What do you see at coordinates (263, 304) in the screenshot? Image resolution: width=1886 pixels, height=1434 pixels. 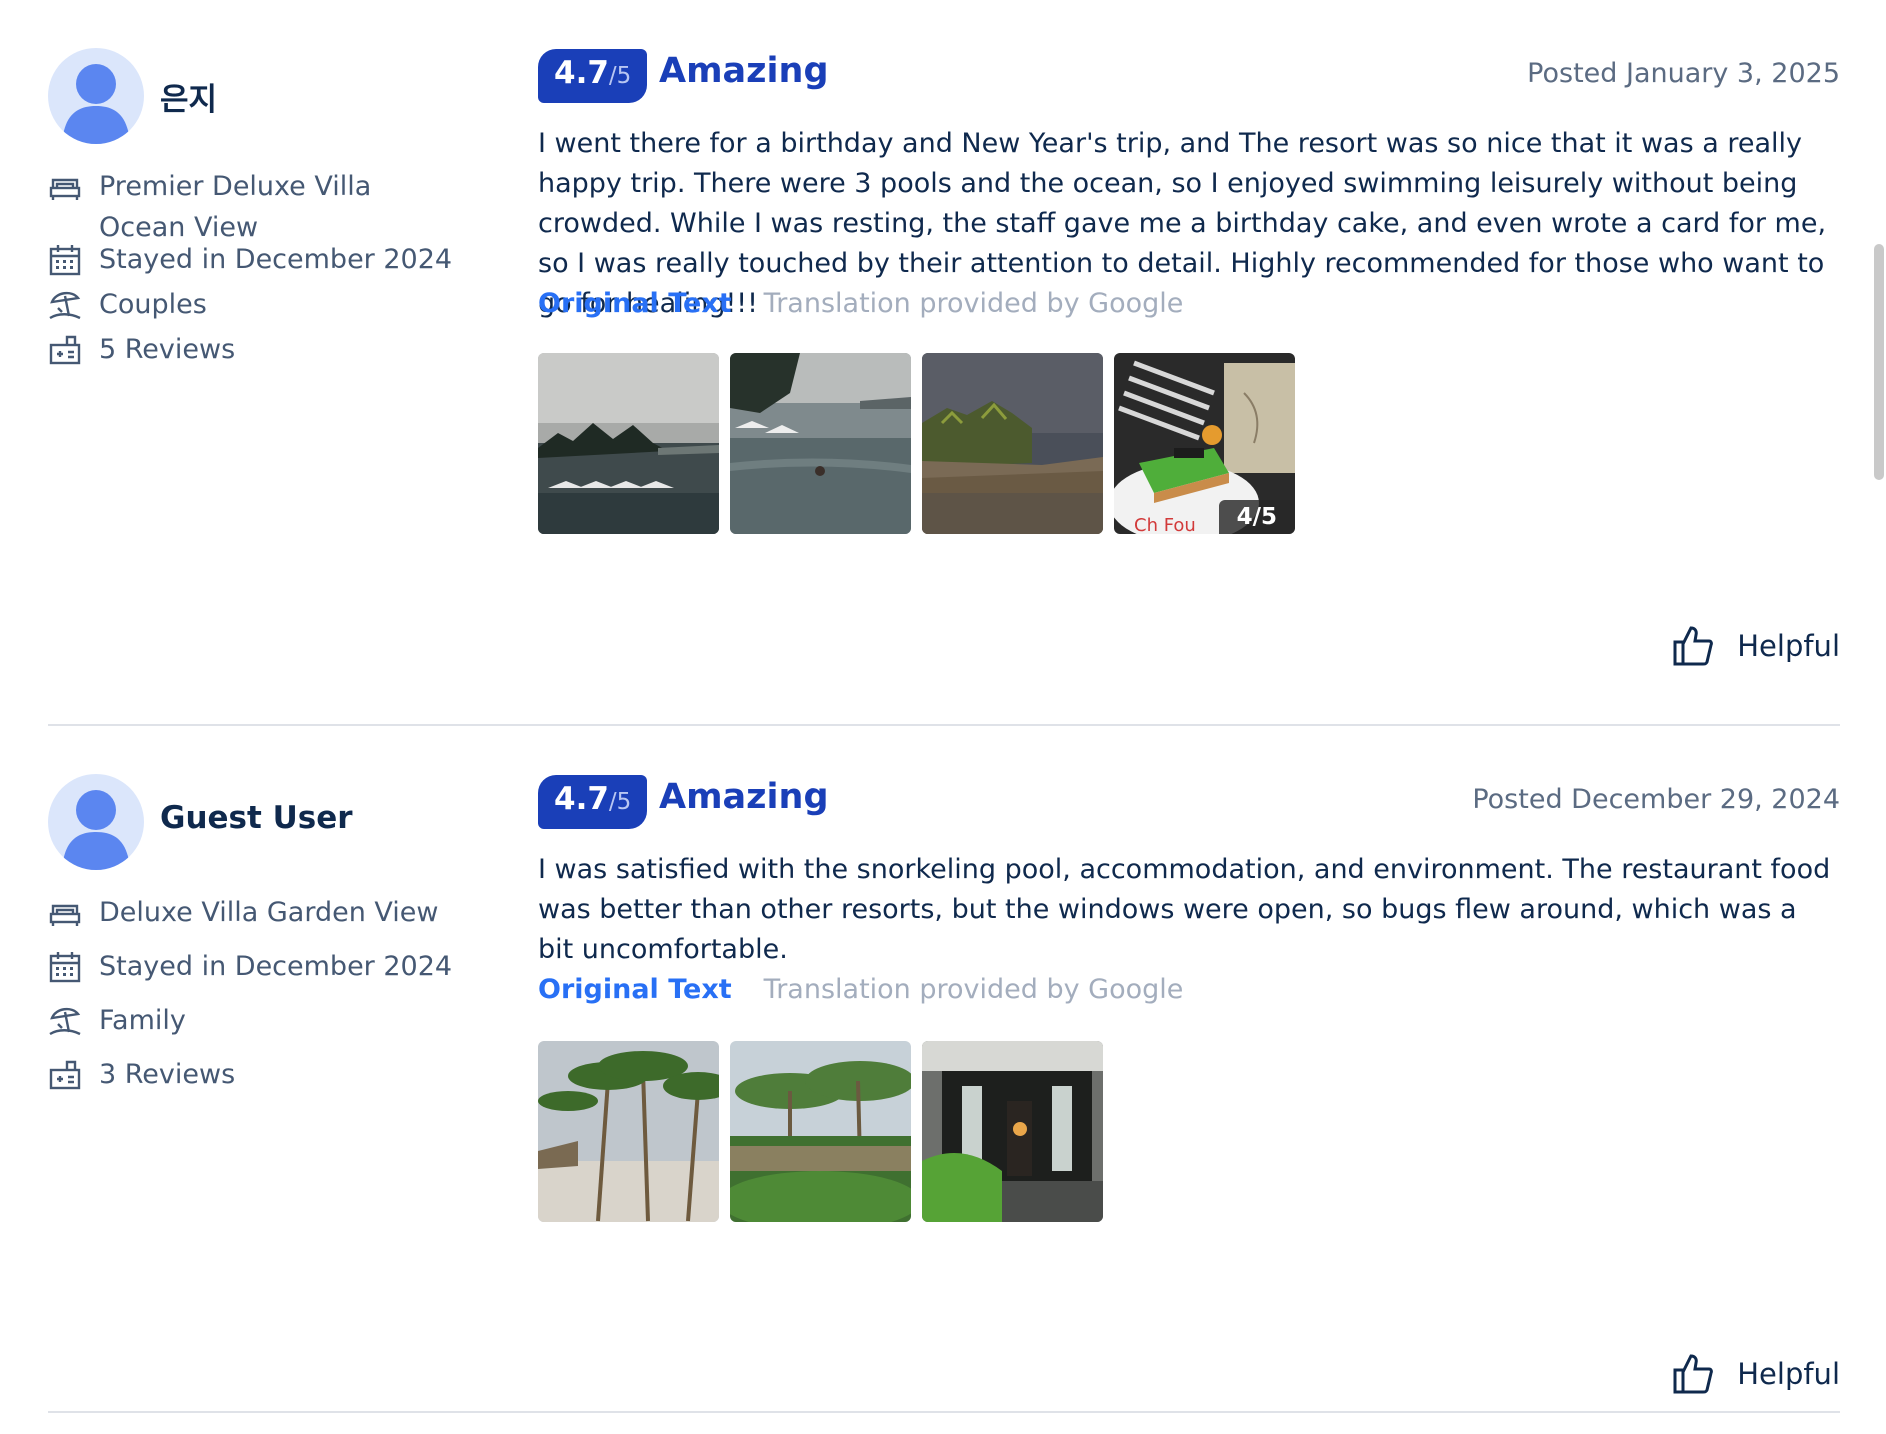 I see `trip-type-row: Couples` at bounding box center [263, 304].